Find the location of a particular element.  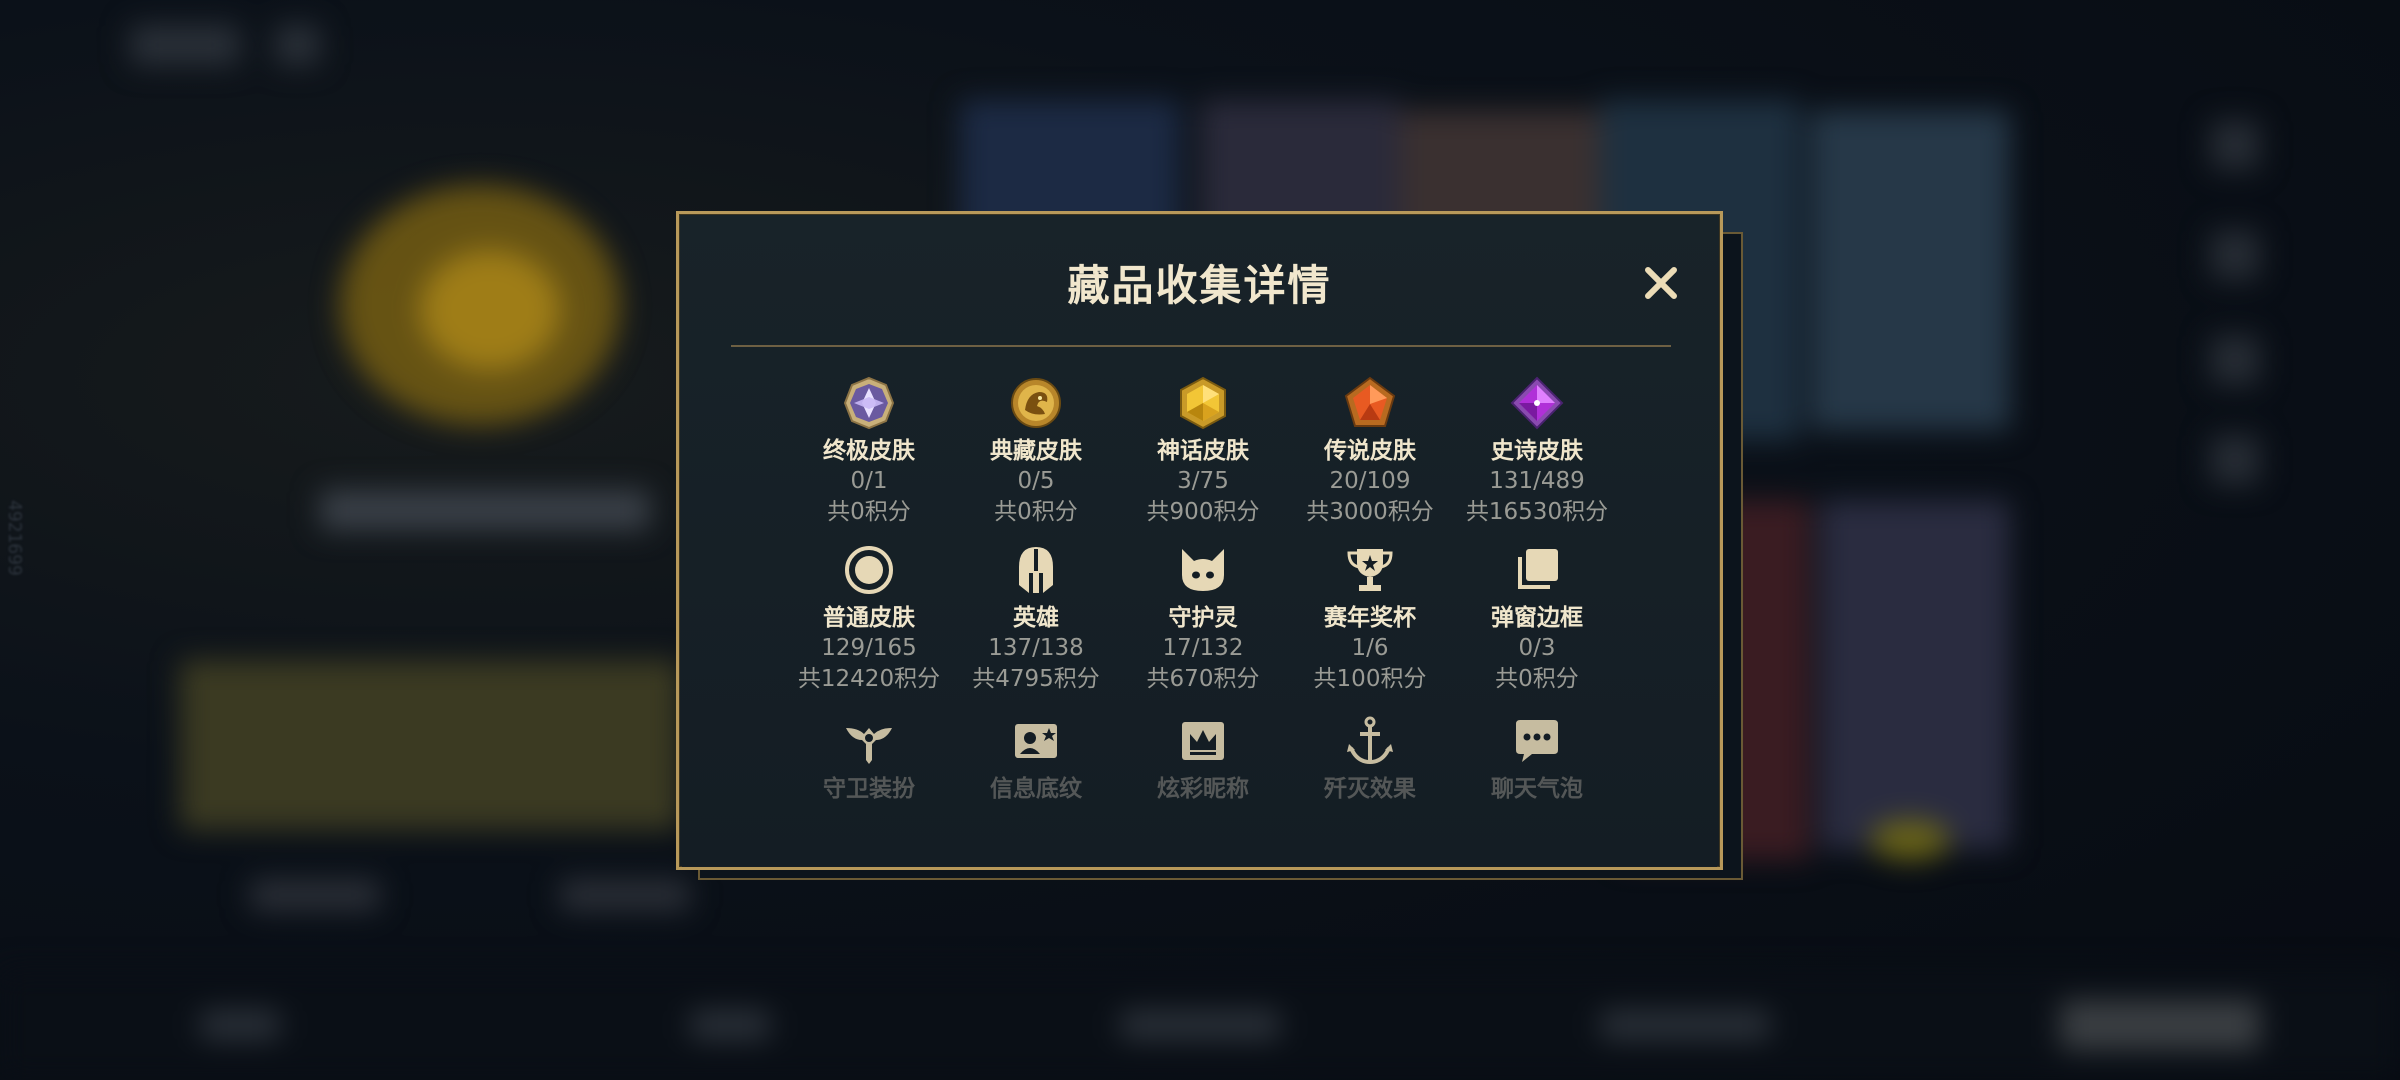

item-name: 普通皮肤 is located at coordinates (869, 618).